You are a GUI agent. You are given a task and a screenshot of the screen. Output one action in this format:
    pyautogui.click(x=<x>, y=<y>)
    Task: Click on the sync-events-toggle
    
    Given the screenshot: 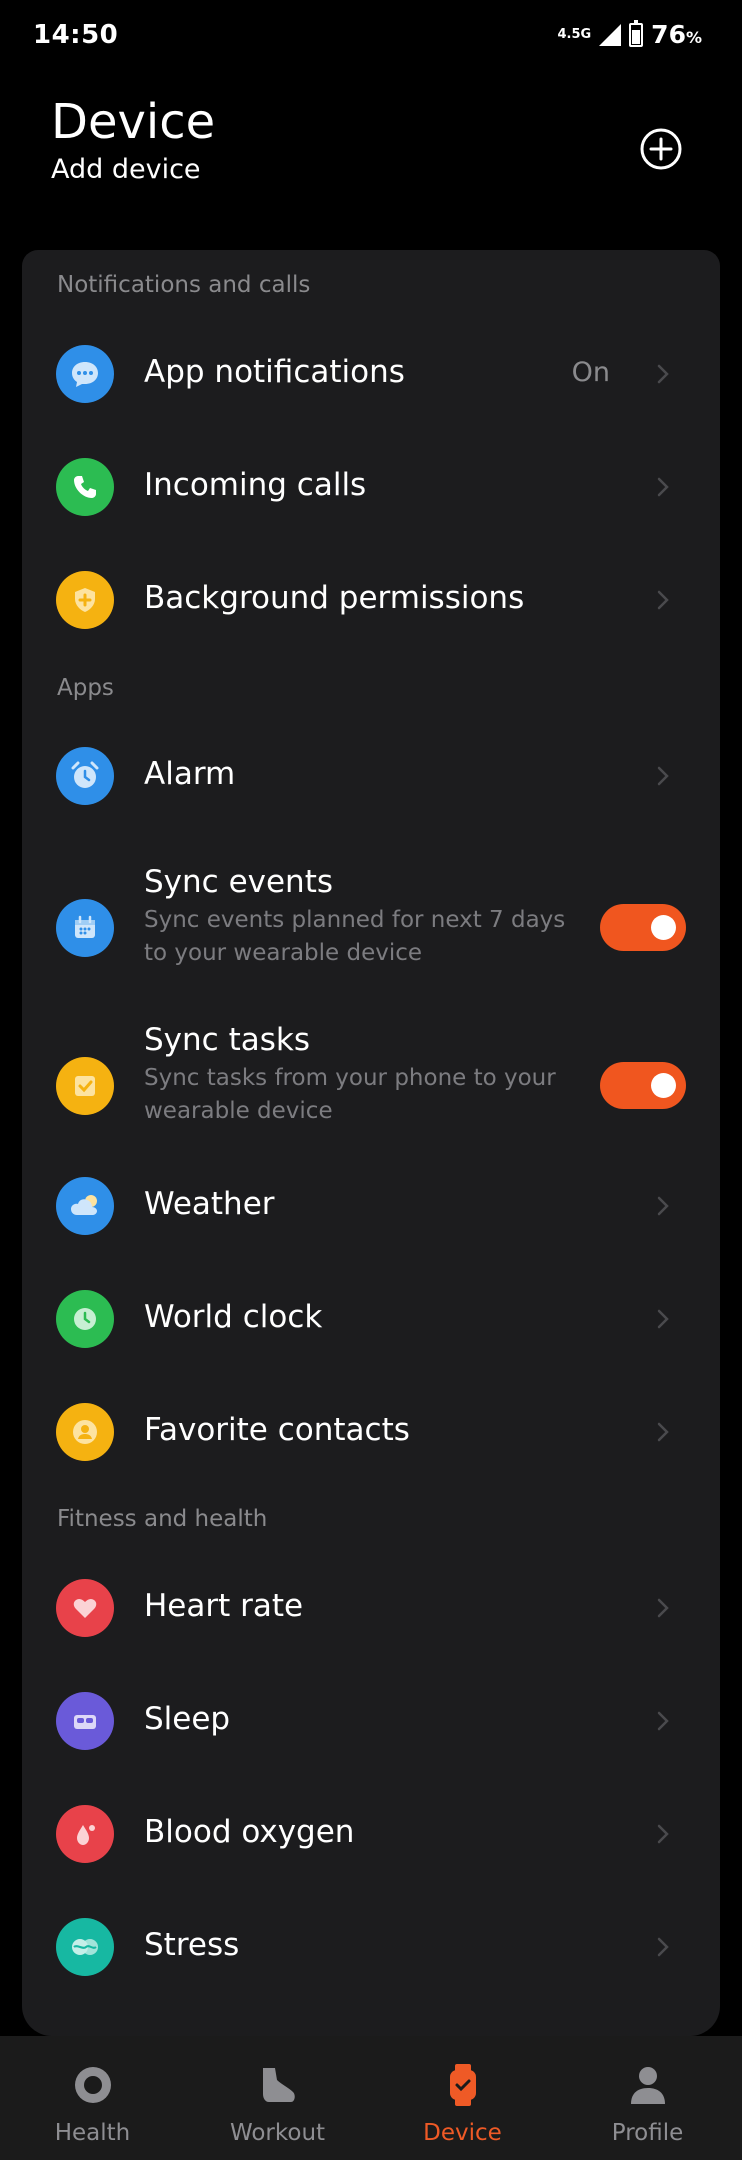 What is the action you would take?
    pyautogui.click(x=643, y=927)
    